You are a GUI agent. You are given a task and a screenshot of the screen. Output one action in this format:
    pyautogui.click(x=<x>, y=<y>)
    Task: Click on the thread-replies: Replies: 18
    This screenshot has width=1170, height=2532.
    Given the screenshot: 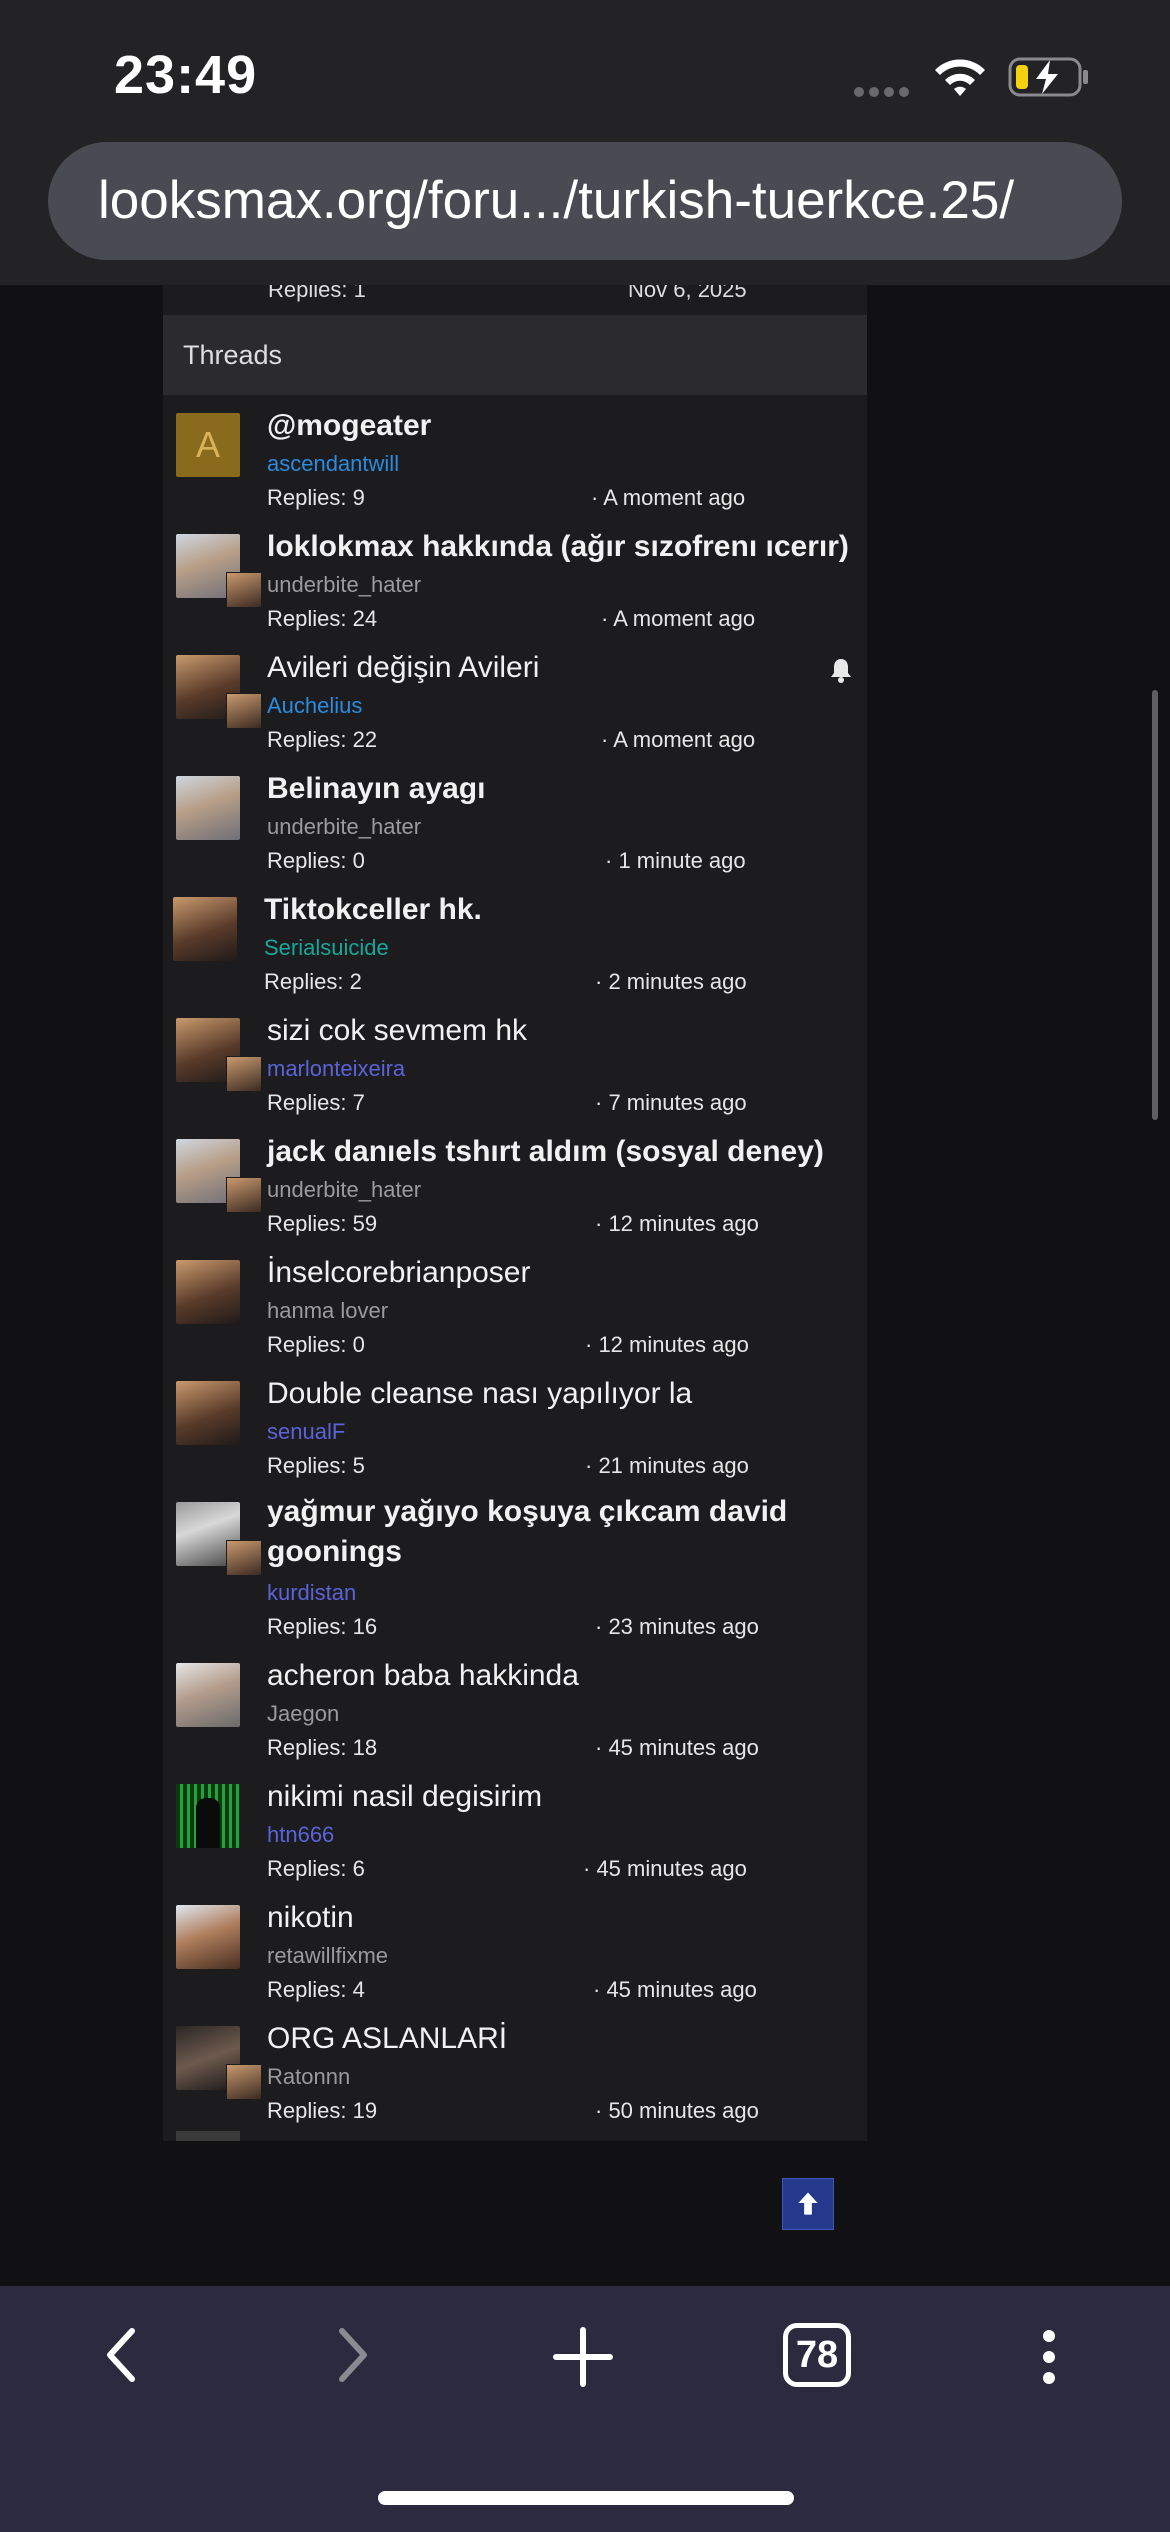 What is the action you would take?
    pyautogui.click(x=322, y=1747)
    